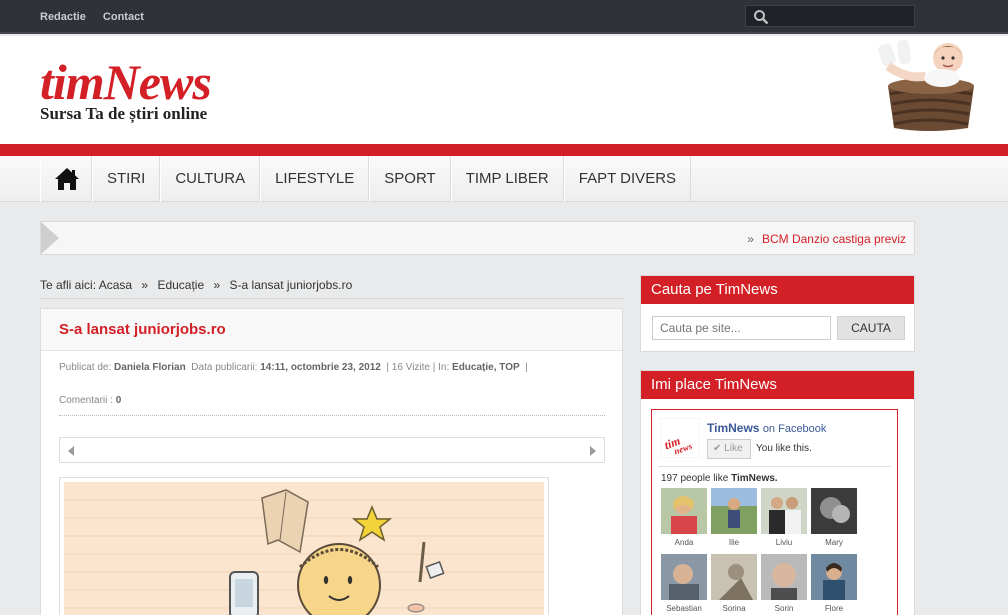 This screenshot has width=1008, height=615. What do you see at coordinates (777, 313) in the screenshot?
I see `sidebar-search-widget: Cauta pe TimNews CAUTA` at bounding box center [777, 313].